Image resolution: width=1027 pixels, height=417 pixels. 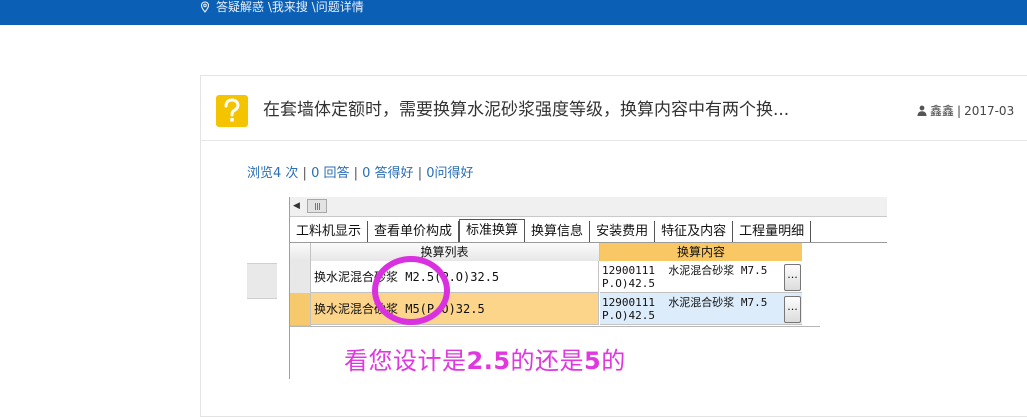 I want to click on breadcrumb: 答疑解惑 \我来搜 \问题详情, so click(x=281, y=7).